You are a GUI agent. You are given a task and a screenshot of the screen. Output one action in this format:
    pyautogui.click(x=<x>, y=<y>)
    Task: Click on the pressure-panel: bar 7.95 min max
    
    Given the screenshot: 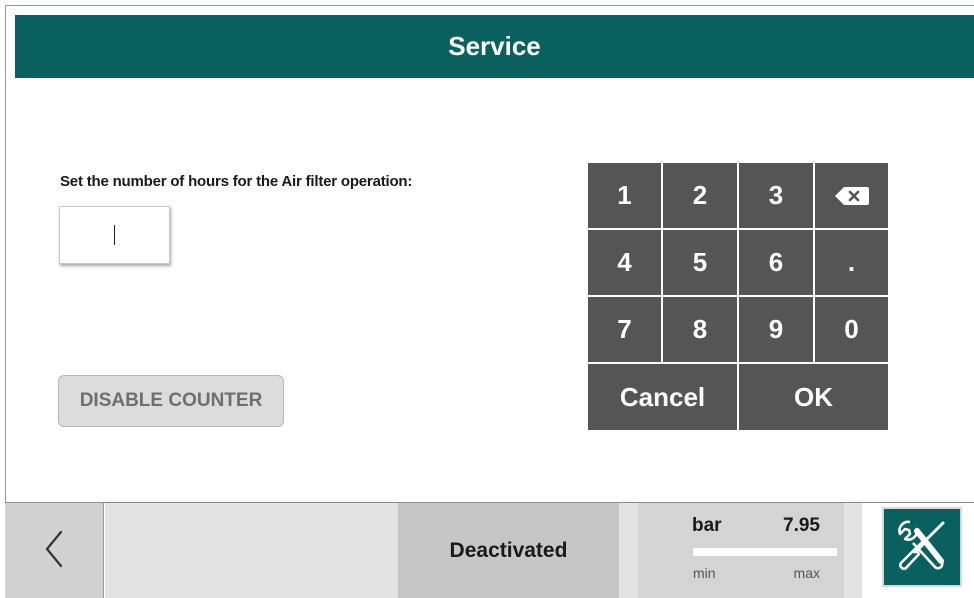 What is the action you would take?
    pyautogui.click(x=741, y=550)
    